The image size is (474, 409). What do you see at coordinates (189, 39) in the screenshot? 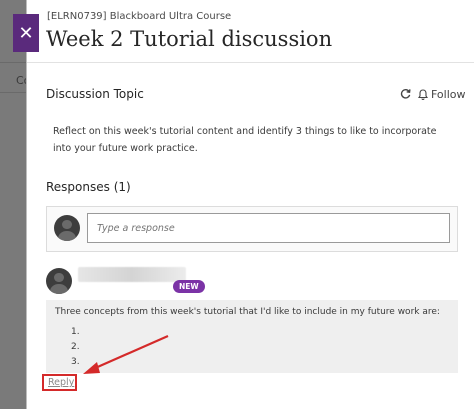
I see `page-title: Week 2 Tutorial discussion` at bounding box center [189, 39].